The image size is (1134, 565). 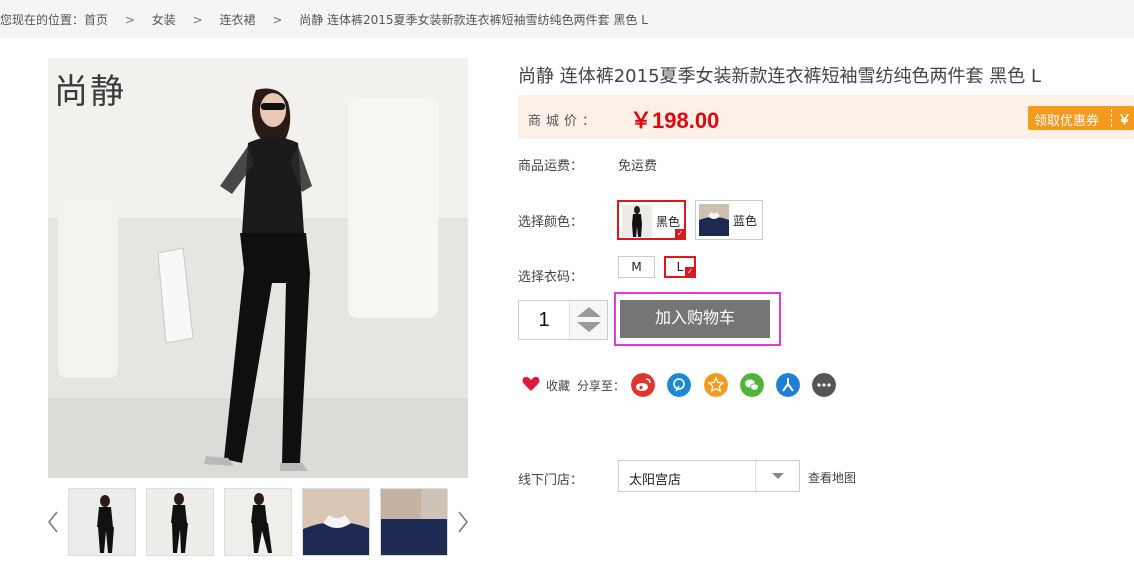 What do you see at coordinates (473, 20) in the screenshot?
I see `breadcrumb-item-current: 尚静 连体裤2015夏季女装新款连衣裤短袖雪纺纯色两件套 黑色 L` at bounding box center [473, 20].